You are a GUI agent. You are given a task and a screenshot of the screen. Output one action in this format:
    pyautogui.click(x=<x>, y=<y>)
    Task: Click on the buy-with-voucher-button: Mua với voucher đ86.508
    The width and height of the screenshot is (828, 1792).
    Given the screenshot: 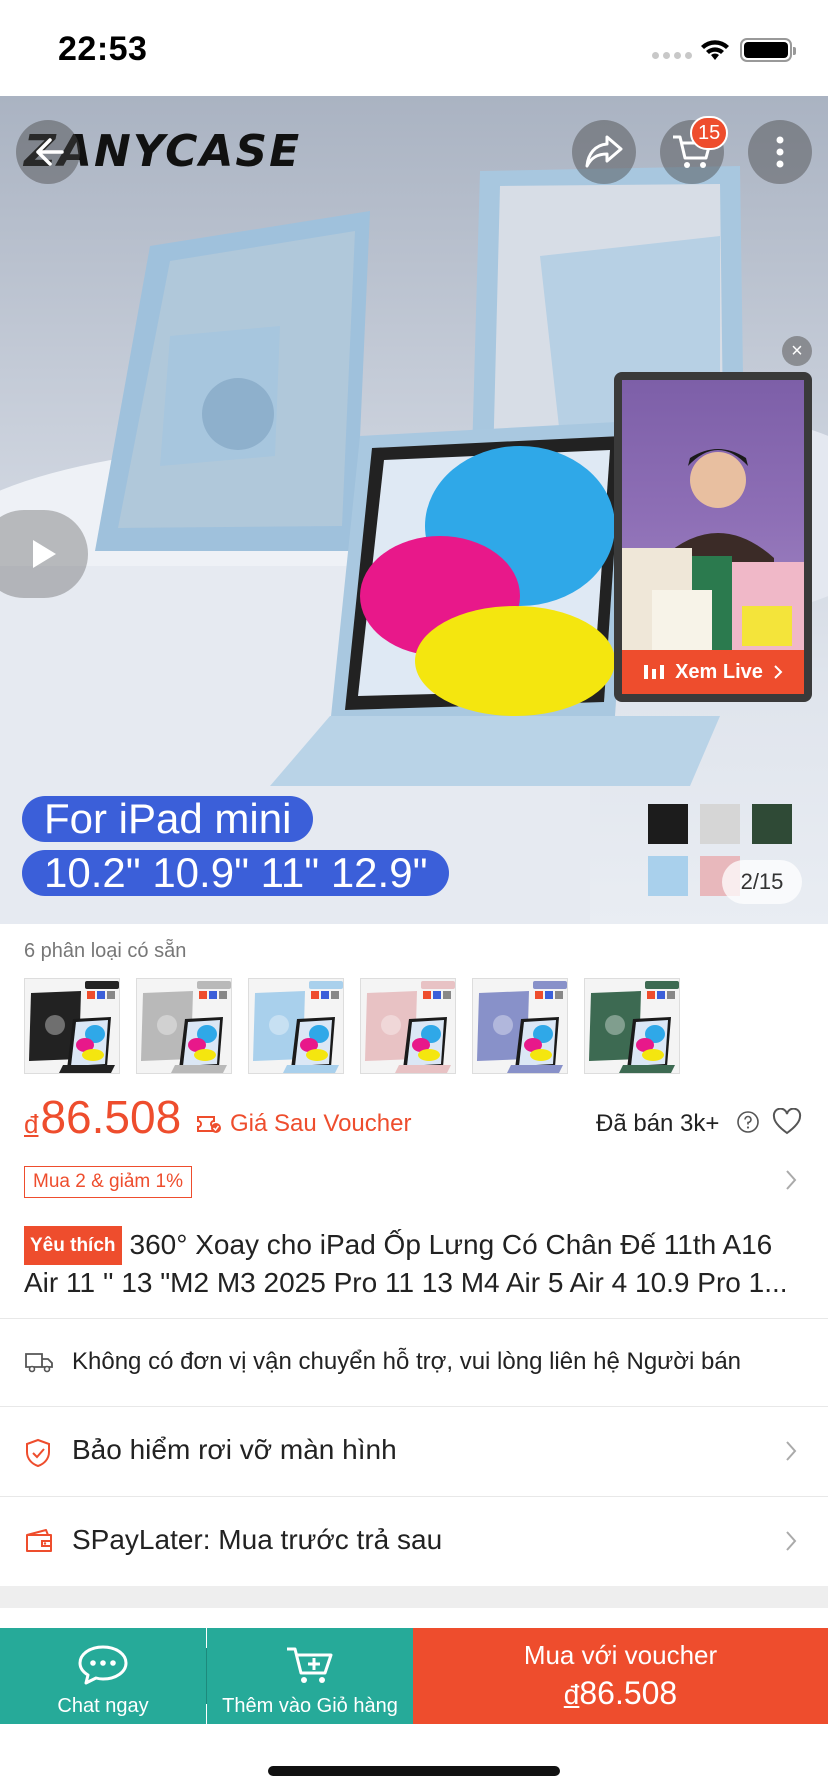 What is the action you would take?
    pyautogui.click(x=620, y=1676)
    